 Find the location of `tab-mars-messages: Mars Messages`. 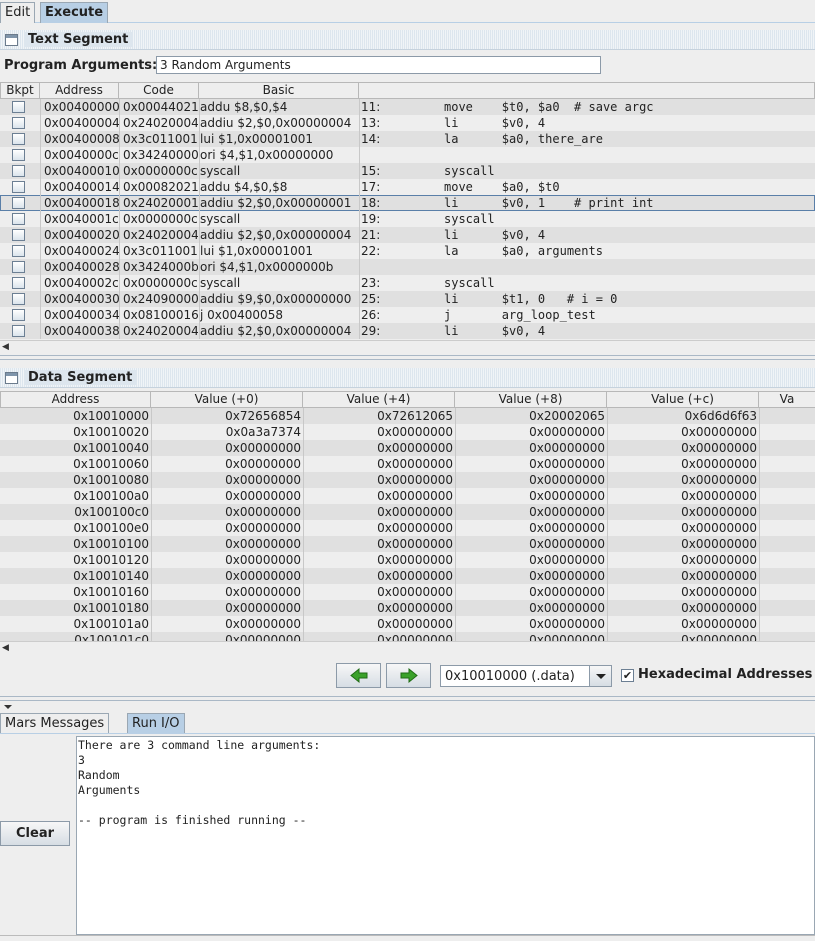

tab-mars-messages: Mars Messages is located at coordinates (55, 723).